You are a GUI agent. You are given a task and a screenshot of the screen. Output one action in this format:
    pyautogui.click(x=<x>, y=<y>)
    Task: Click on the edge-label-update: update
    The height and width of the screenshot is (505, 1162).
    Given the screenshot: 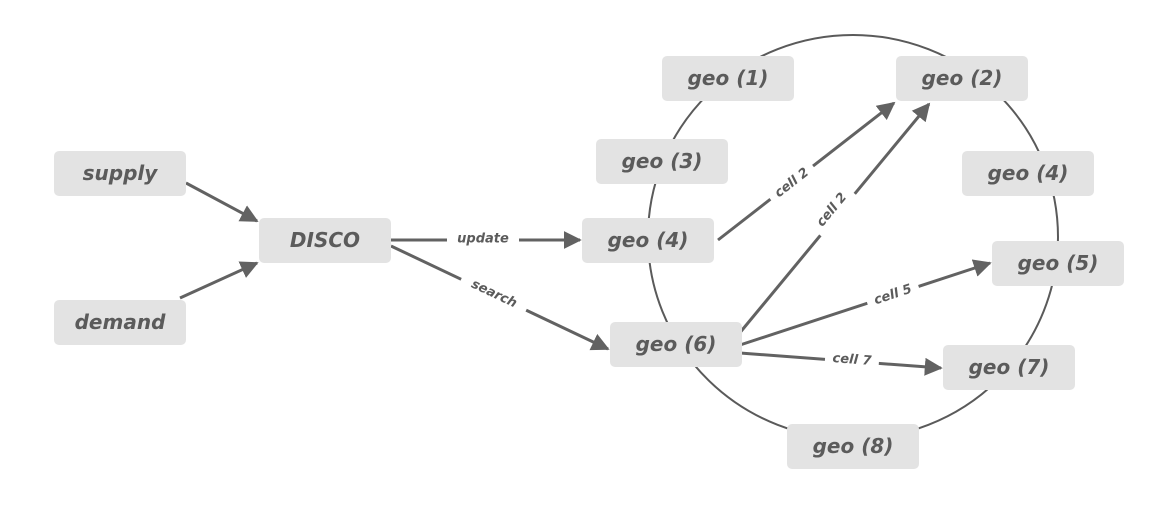 What is the action you would take?
    pyautogui.click(x=483, y=239)
    